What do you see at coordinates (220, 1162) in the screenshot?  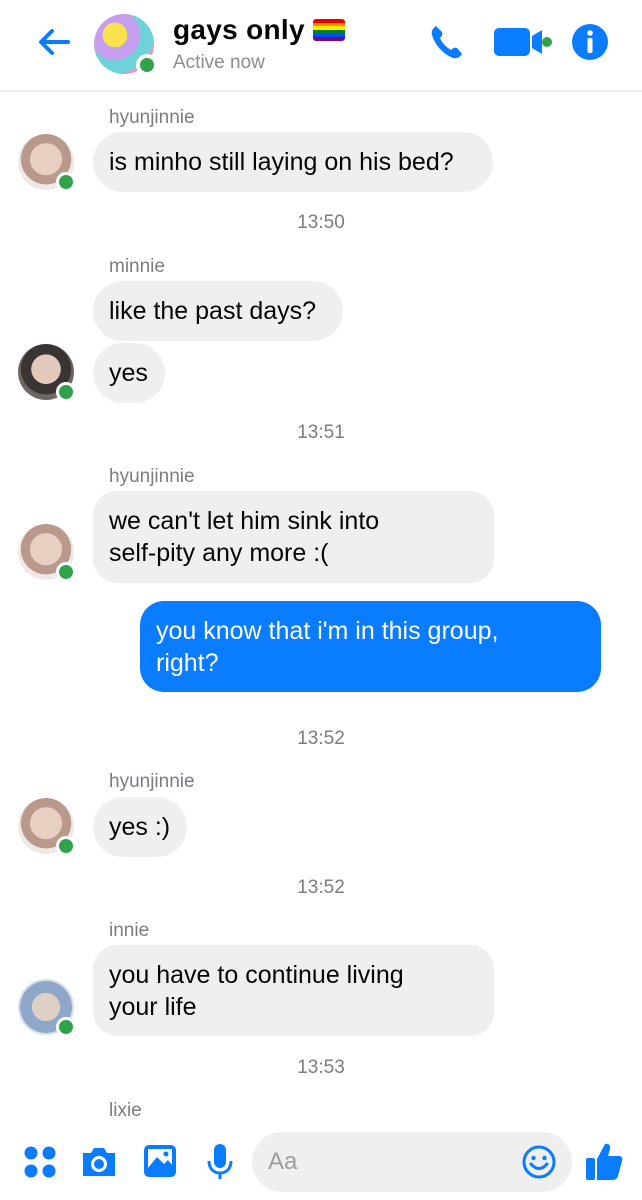 I see `mic-icon` at bounding box center [220, 1162].